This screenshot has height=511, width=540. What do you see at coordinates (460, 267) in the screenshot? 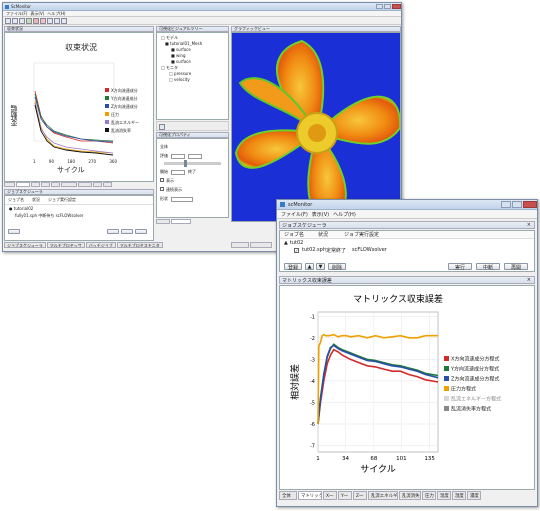
I see `run-button: 実行` at bounding box center [460, 267].